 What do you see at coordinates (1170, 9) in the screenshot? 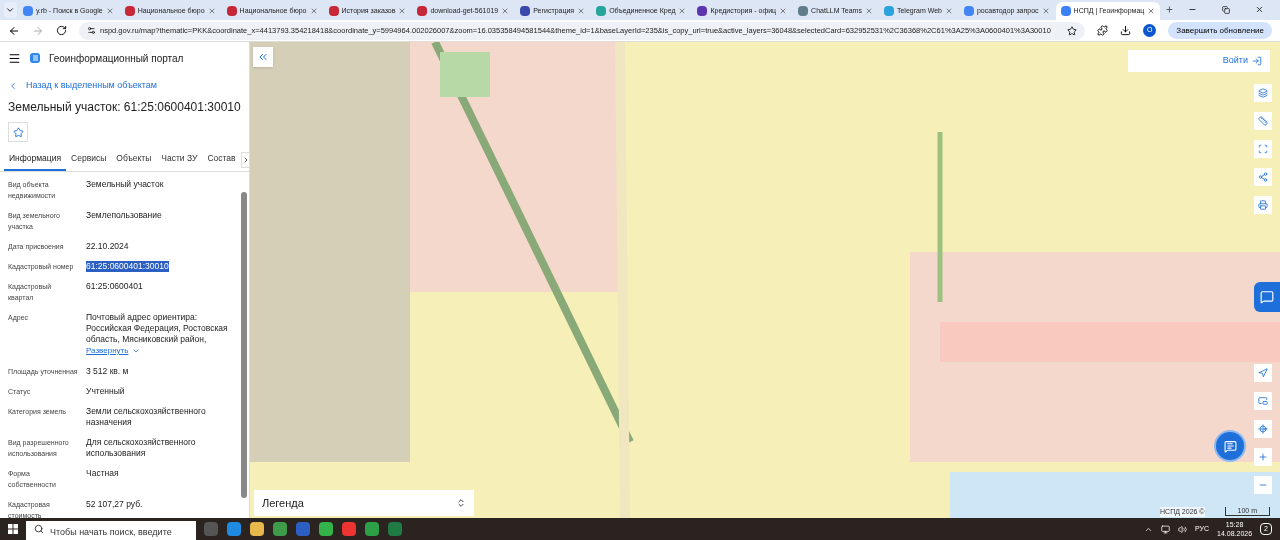
I see `new-tab-icon` at bounding box center [1170, 9].